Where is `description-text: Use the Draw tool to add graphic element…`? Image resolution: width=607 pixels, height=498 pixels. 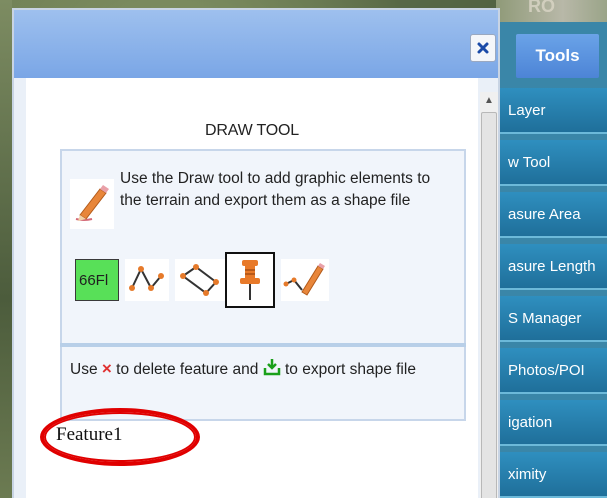 description-text: Use the Draw tool to add graphic element… is located at coordinates (275, 189).